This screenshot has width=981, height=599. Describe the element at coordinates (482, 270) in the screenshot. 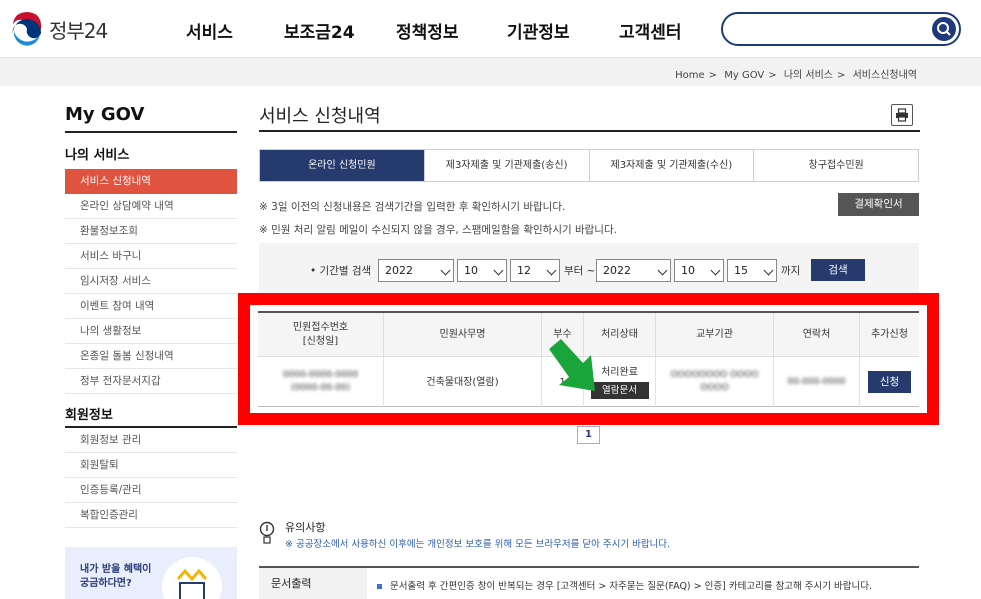

I see `from-month-select: 10` at that location.